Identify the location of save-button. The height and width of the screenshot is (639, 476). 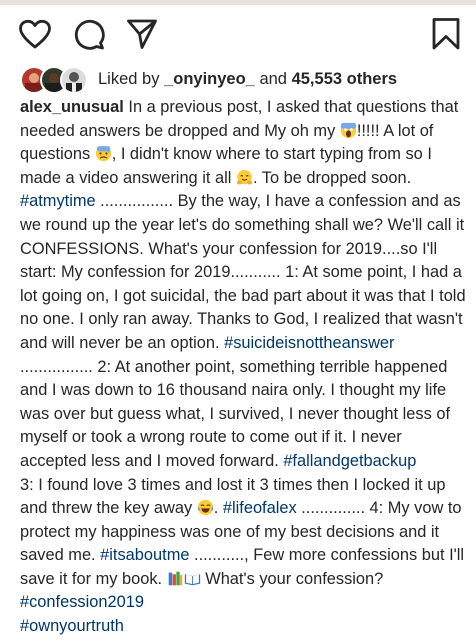
(446, 34).